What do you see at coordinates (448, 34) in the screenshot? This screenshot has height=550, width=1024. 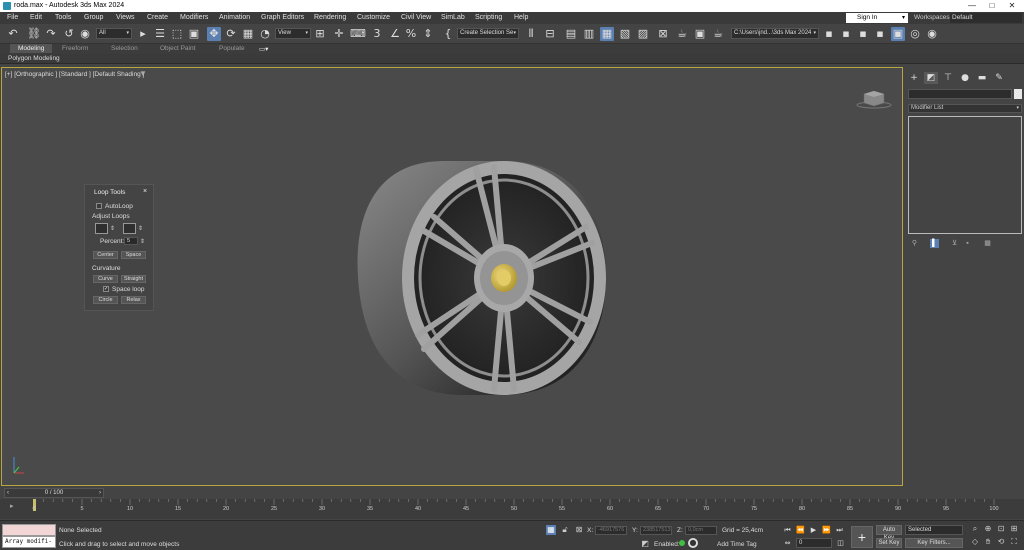 I see `edit-named-selection-icon: {` at bounding box center [448, 34].